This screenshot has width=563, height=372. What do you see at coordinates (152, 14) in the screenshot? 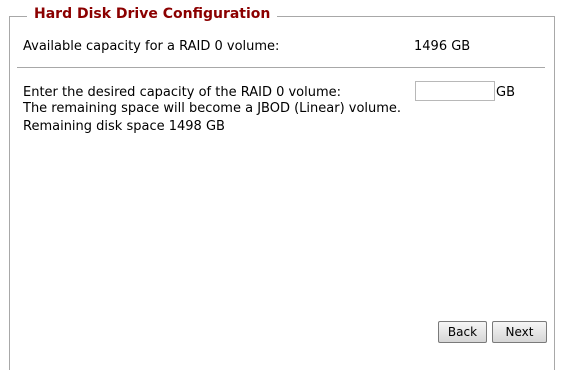
I see `section-title: Hard Disk Drive Configuration` at bounding box center [152, 14].